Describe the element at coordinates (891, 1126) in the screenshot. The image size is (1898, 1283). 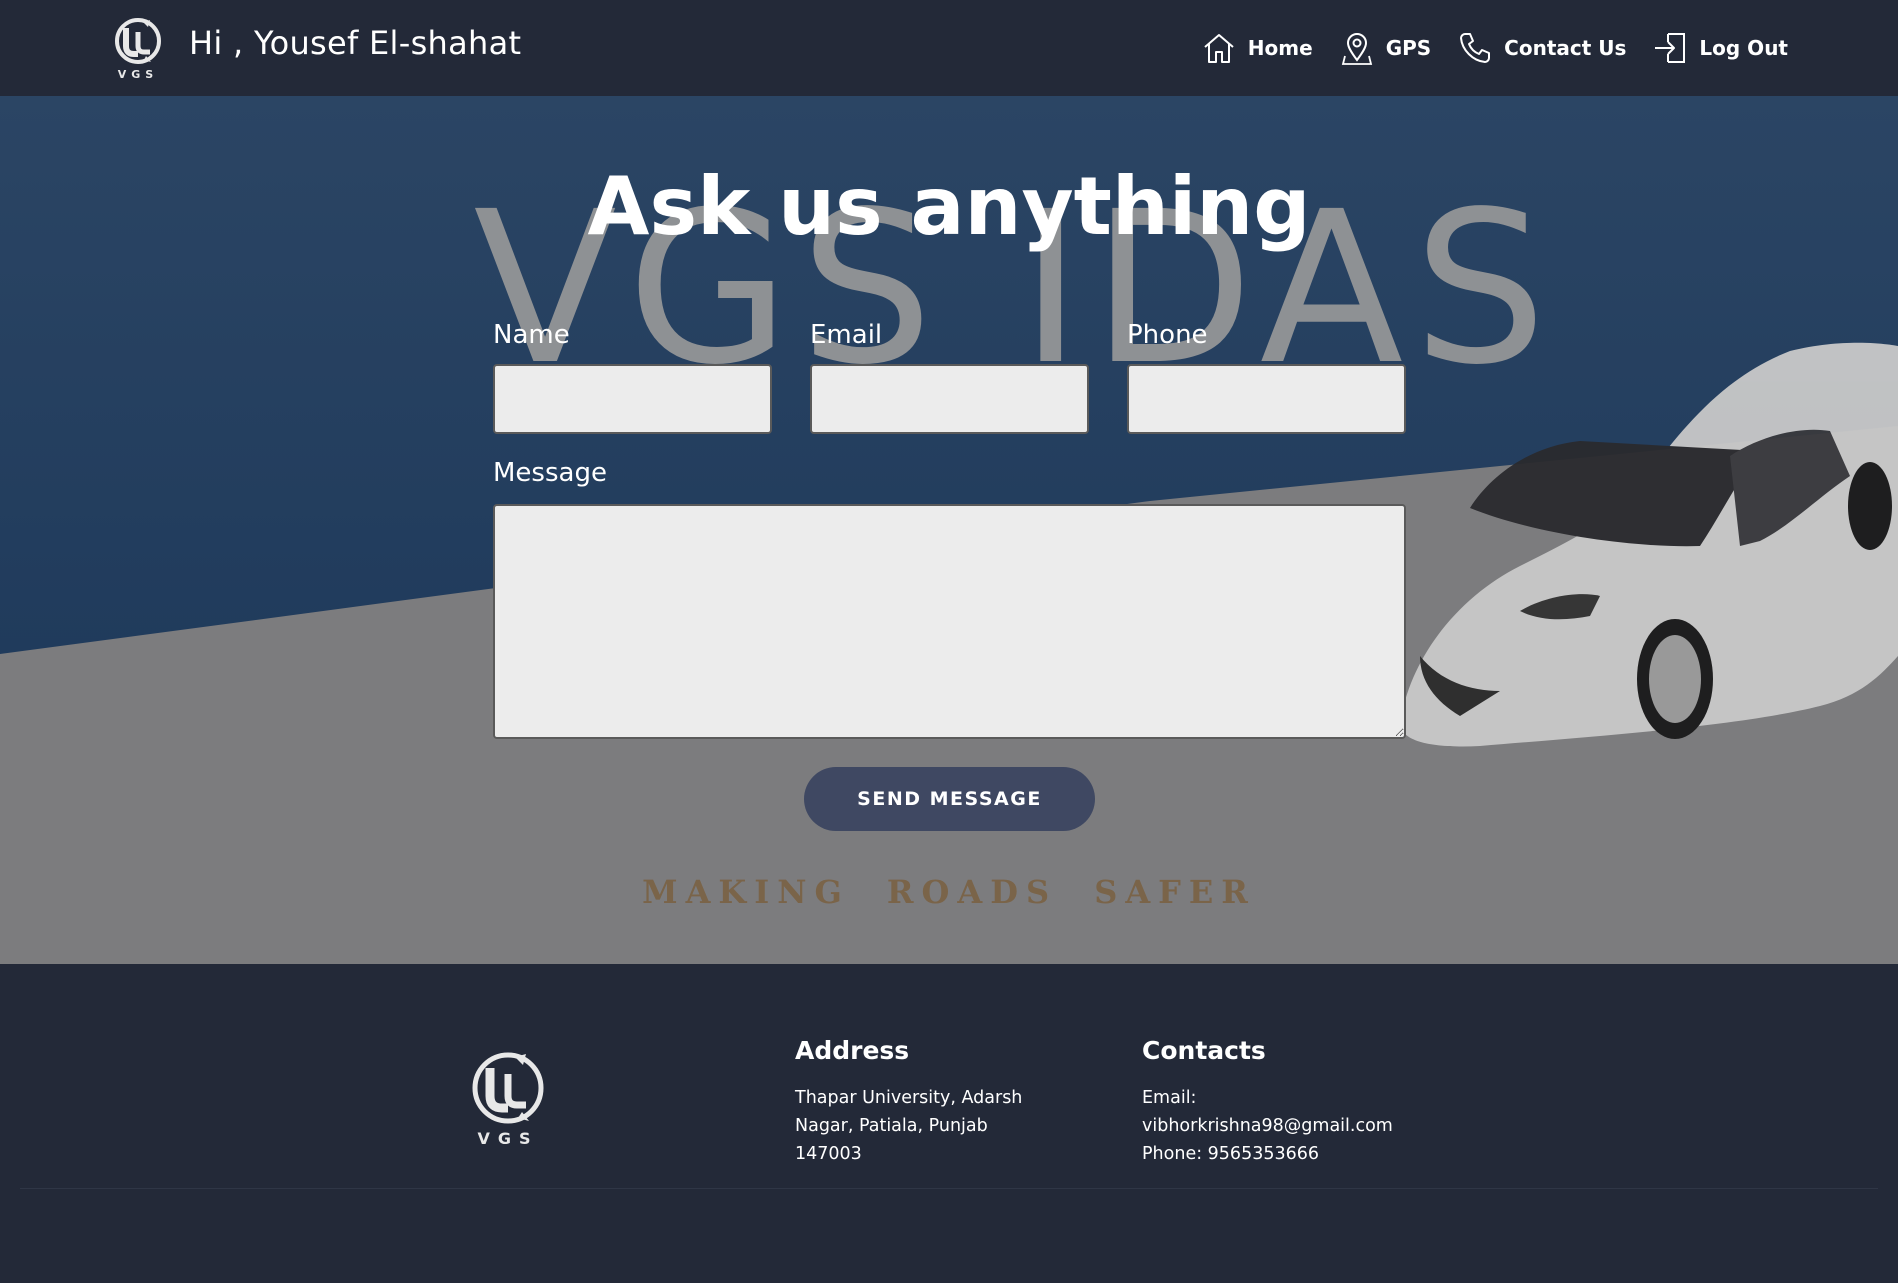
I see `address-line: Nagar, Patiala, Punjab` at that location.